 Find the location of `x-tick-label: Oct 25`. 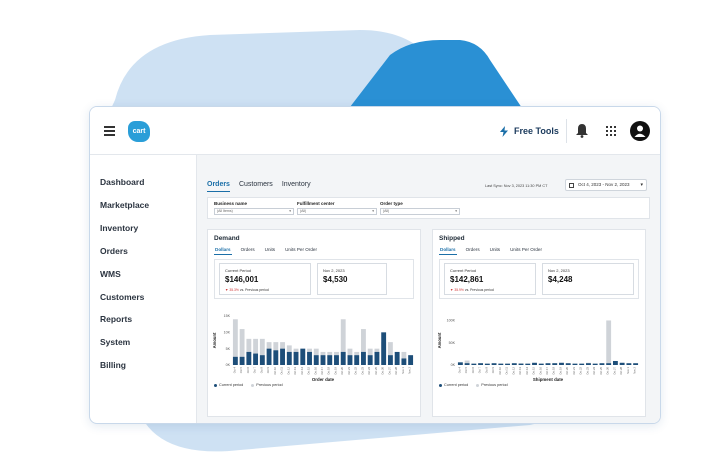

x-tick-label: Oct 25 is located at coordinates (376, 370).